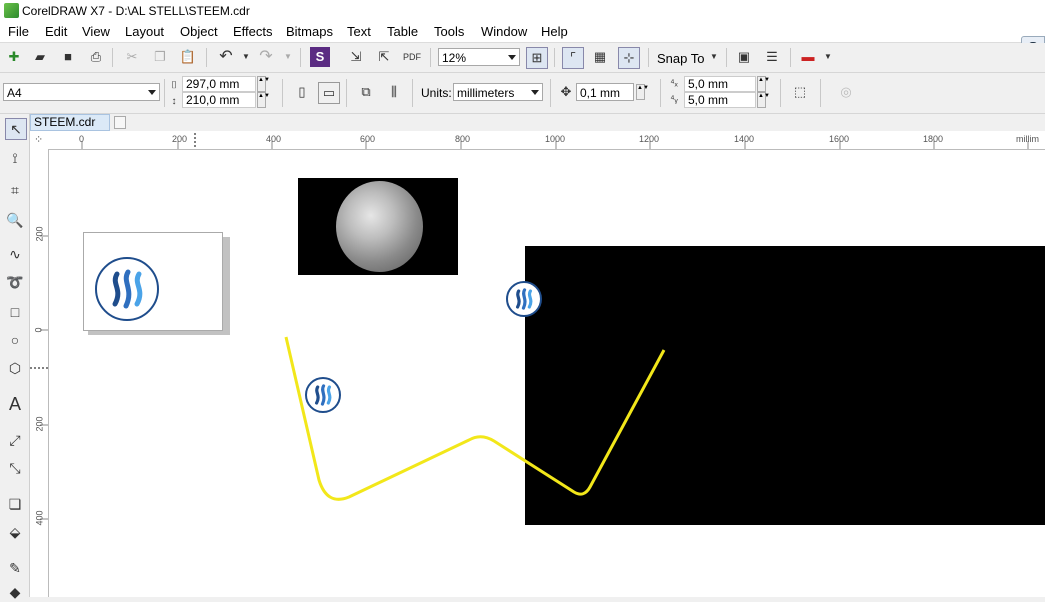 This screenshot has width=1045, height=602. Describe the element at coordinates (772, 57) in the screenshot. I see `options-icon: ☰` at that location.